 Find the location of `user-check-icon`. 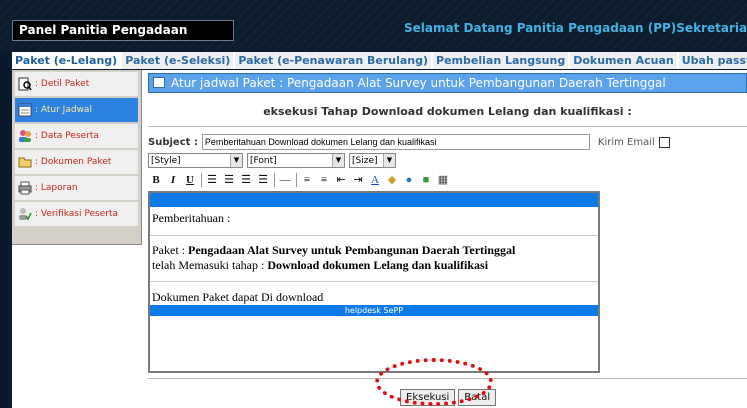

user-check-icon is located at coordinates (25, 214).